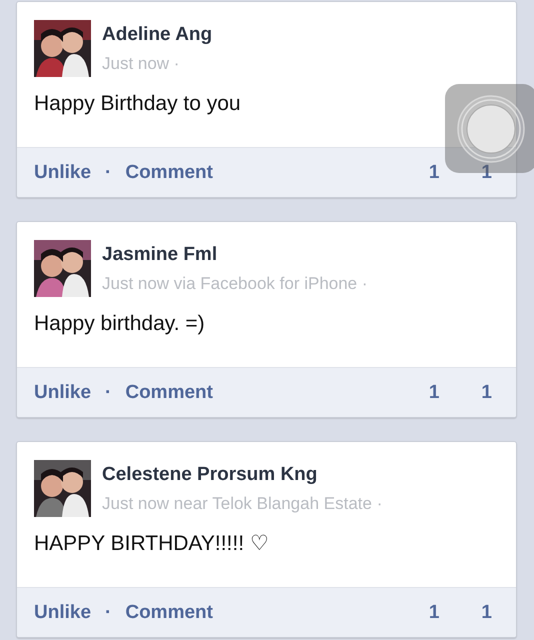 The image size is (534, 640). What do you see at coordinates (242, 475) in the screenshot?
I see `author-name: Celestene Prorsum Kng` at bounding box center [242, 475].